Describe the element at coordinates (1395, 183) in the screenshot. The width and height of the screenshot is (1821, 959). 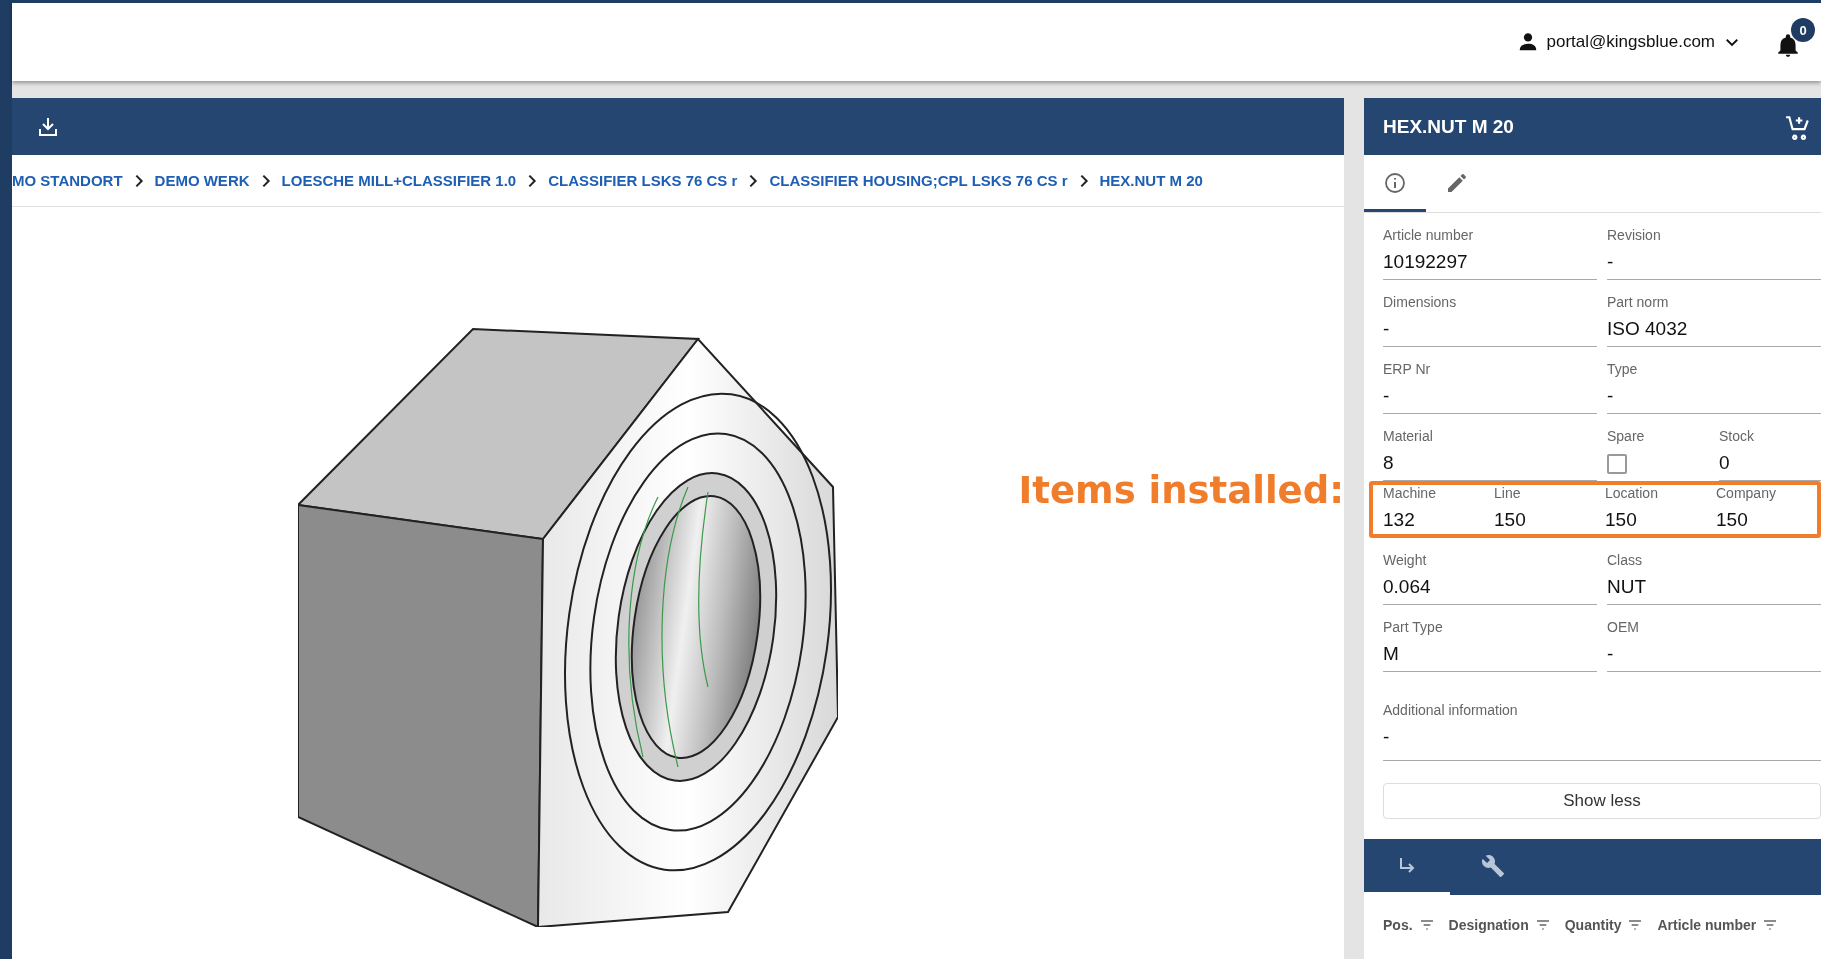
I see `info-icon` at that location.